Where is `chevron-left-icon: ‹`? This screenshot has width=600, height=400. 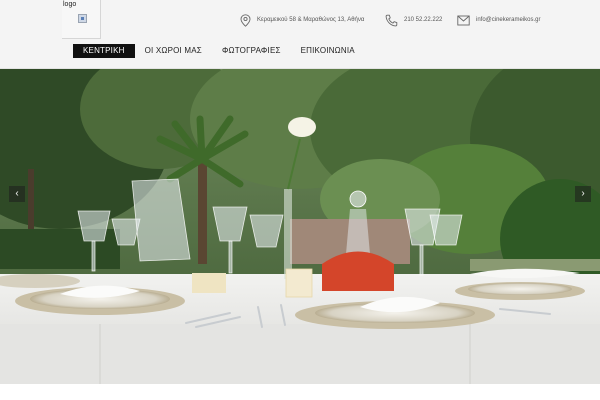
chevron-left-icon: ‹ is located at coordinates (17, 193).